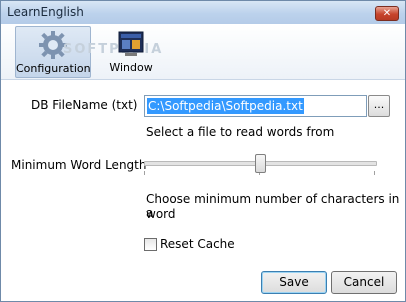 The width and height of the screenshot is (406, 302). What do you see at coordinates (150, 244) in the screenshot?
I see `reset-cache-checkbox` at bounding box center [150, 244].